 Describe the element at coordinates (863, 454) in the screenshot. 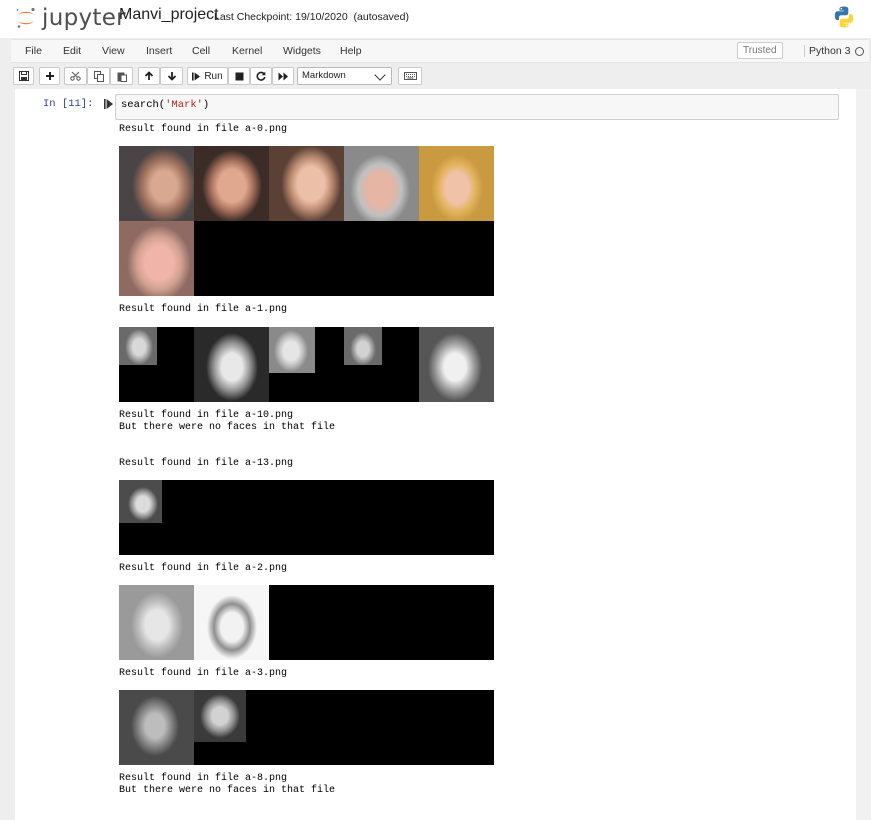

I see `scrollbar` at that location.